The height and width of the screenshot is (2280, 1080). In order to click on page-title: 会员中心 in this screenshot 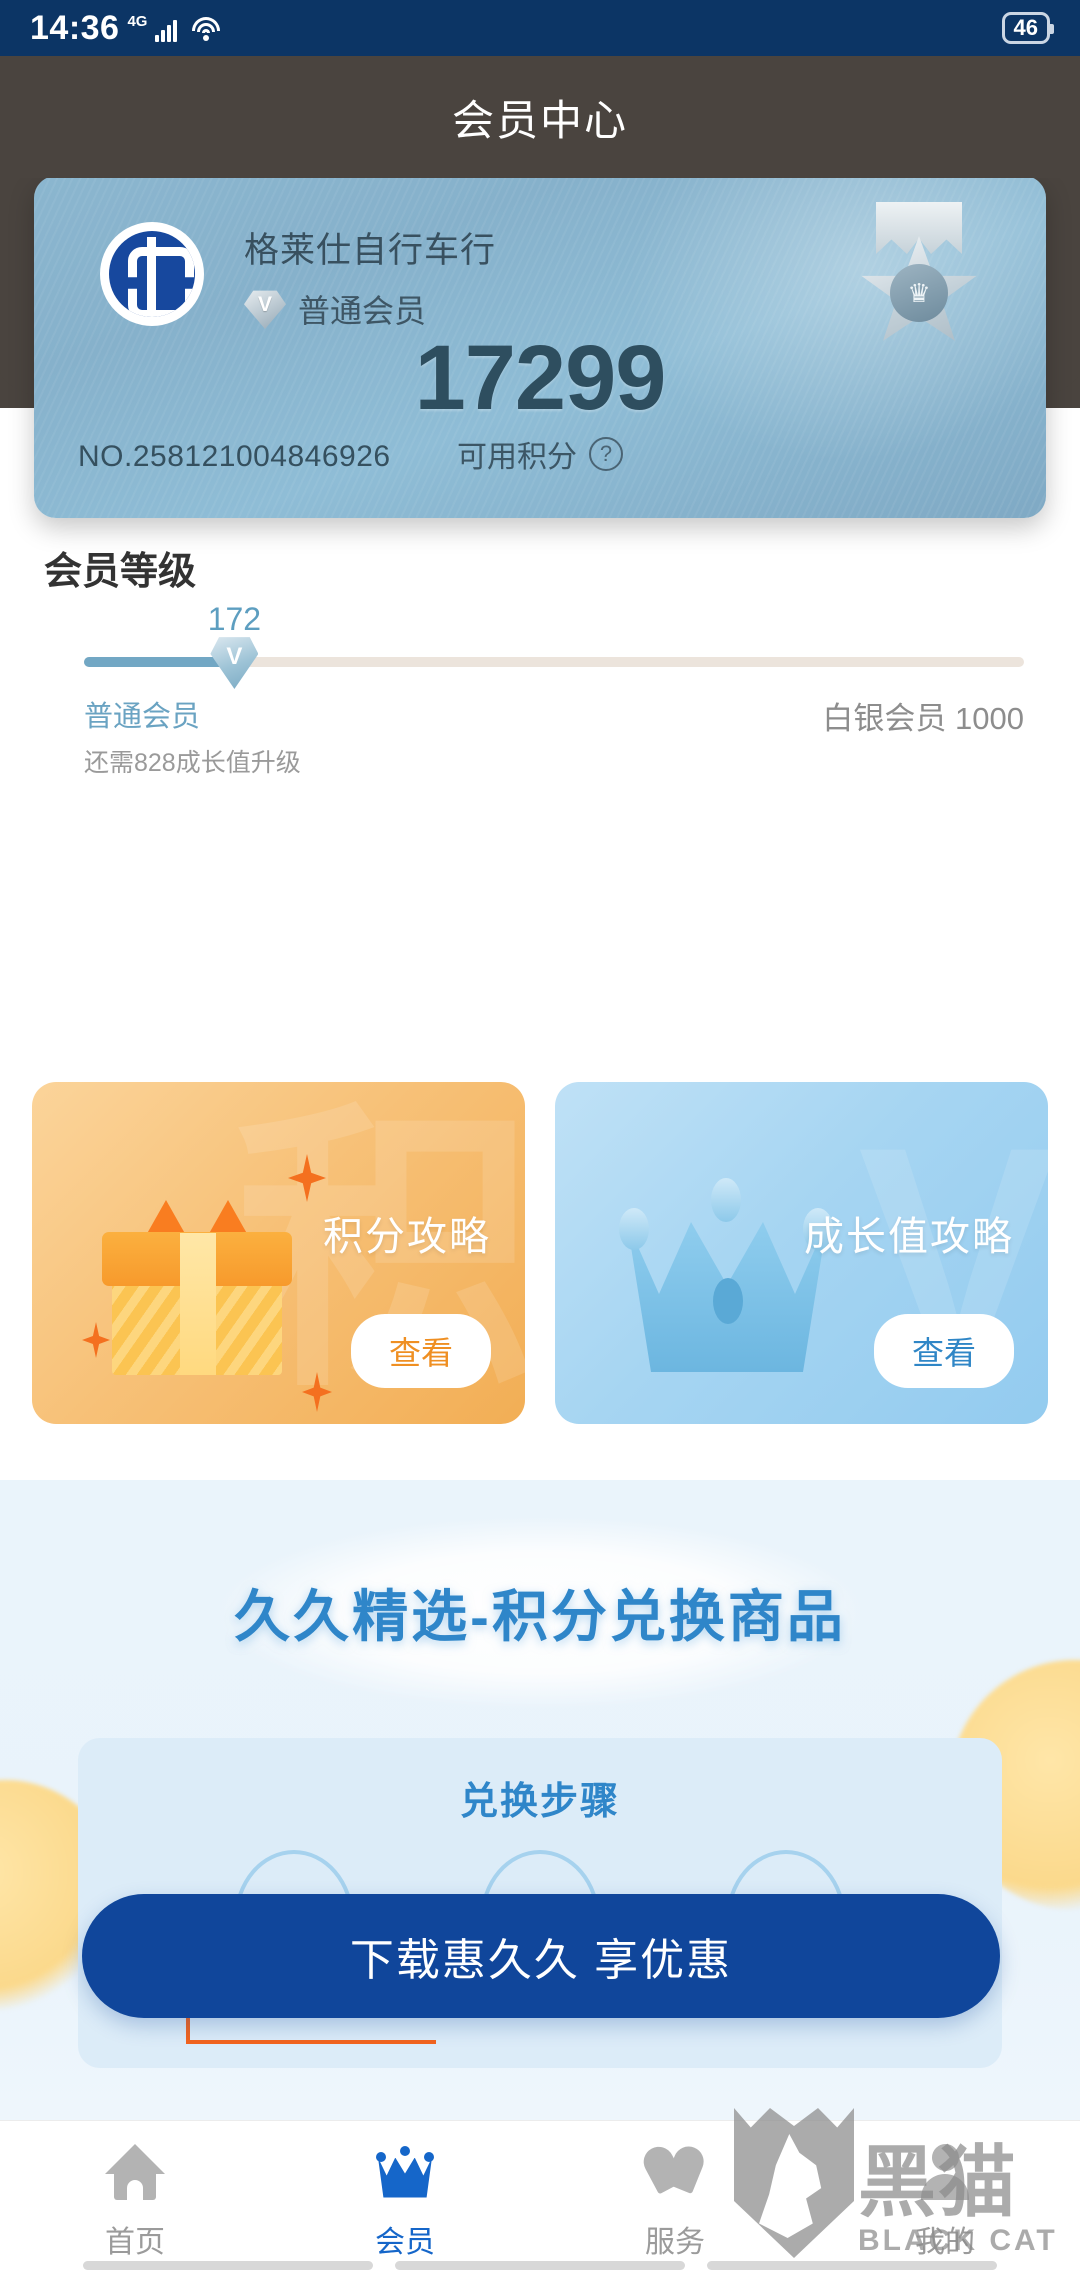, I will do `click(540, 117)`.